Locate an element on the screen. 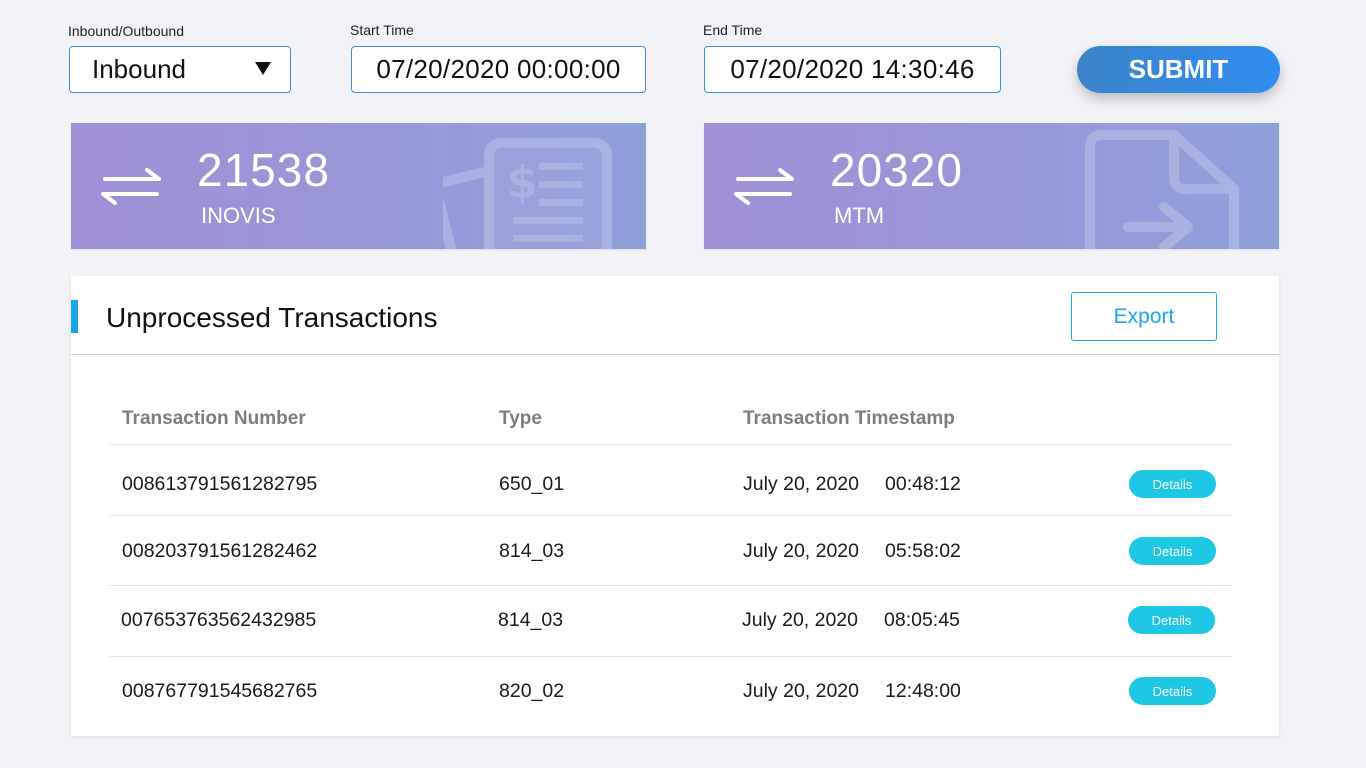 The height and width of the screenshot is (768, 1366). column-header-transaction-number: Transaction Number is located at coordinates (214, 418).